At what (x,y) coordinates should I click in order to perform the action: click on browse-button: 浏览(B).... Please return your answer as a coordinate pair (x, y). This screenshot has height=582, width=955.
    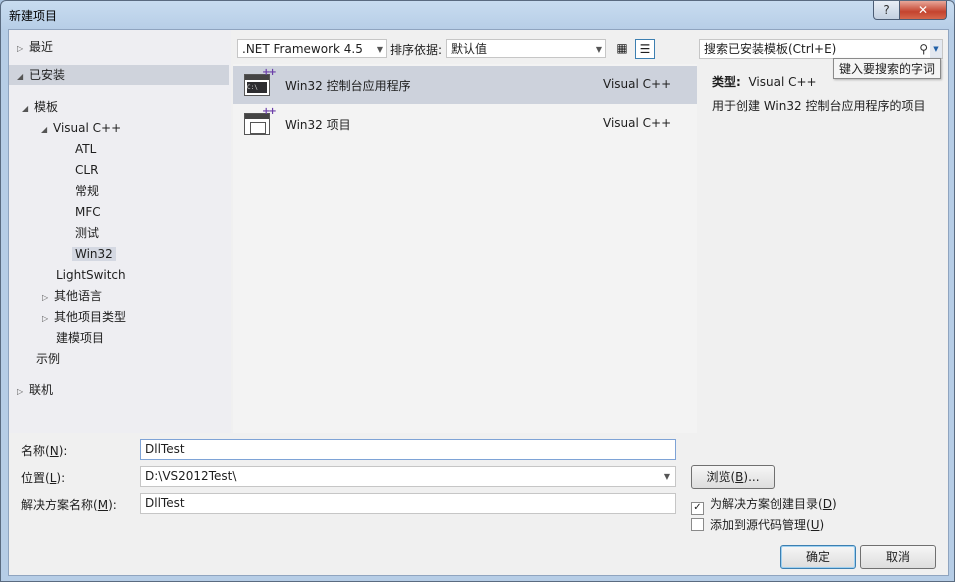
    Looking at the image, I should click on (733, 477).